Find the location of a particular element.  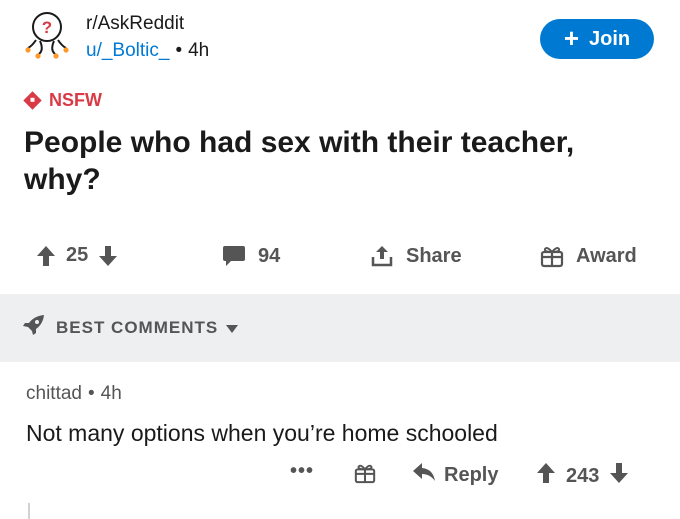

comment-sort-bar: BEST COMMENTS is located at coordinates (340, 328).